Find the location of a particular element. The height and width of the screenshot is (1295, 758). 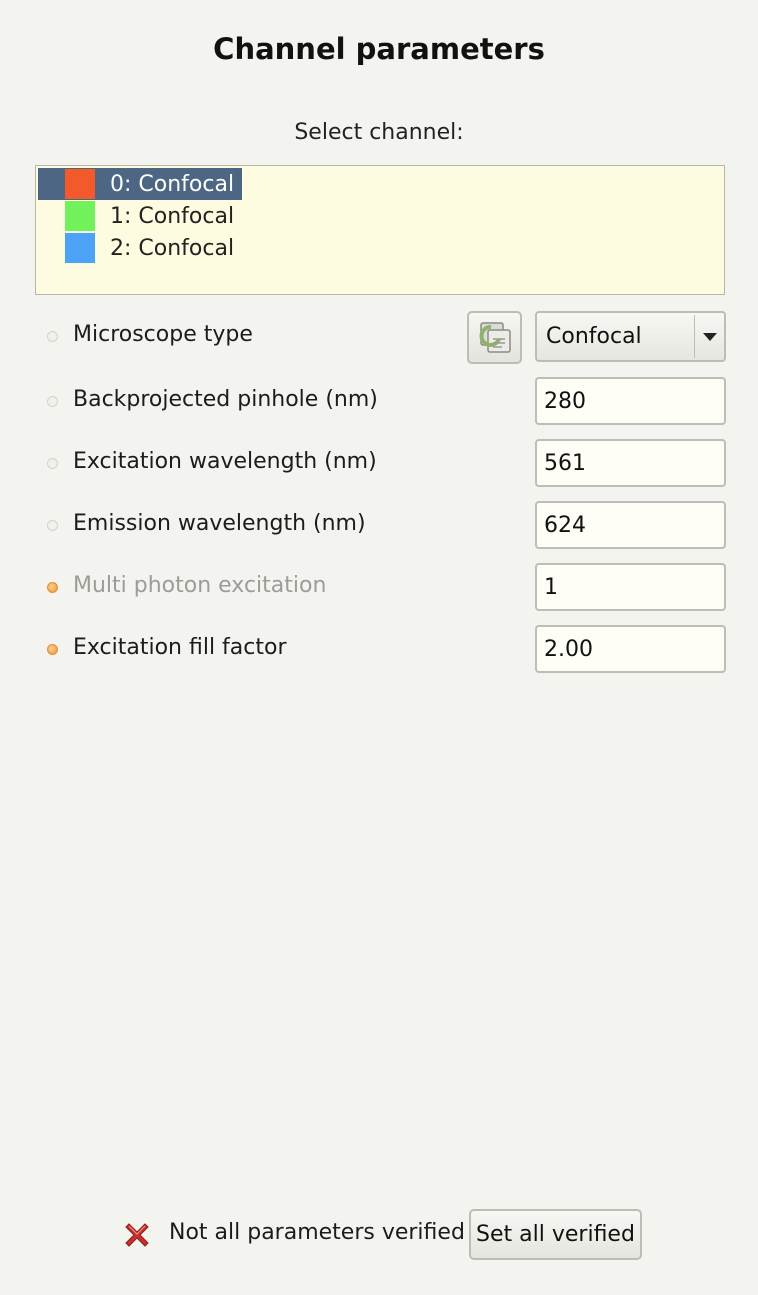

channel-item-2: 2: Confocal is located at coordinates (140, 248).